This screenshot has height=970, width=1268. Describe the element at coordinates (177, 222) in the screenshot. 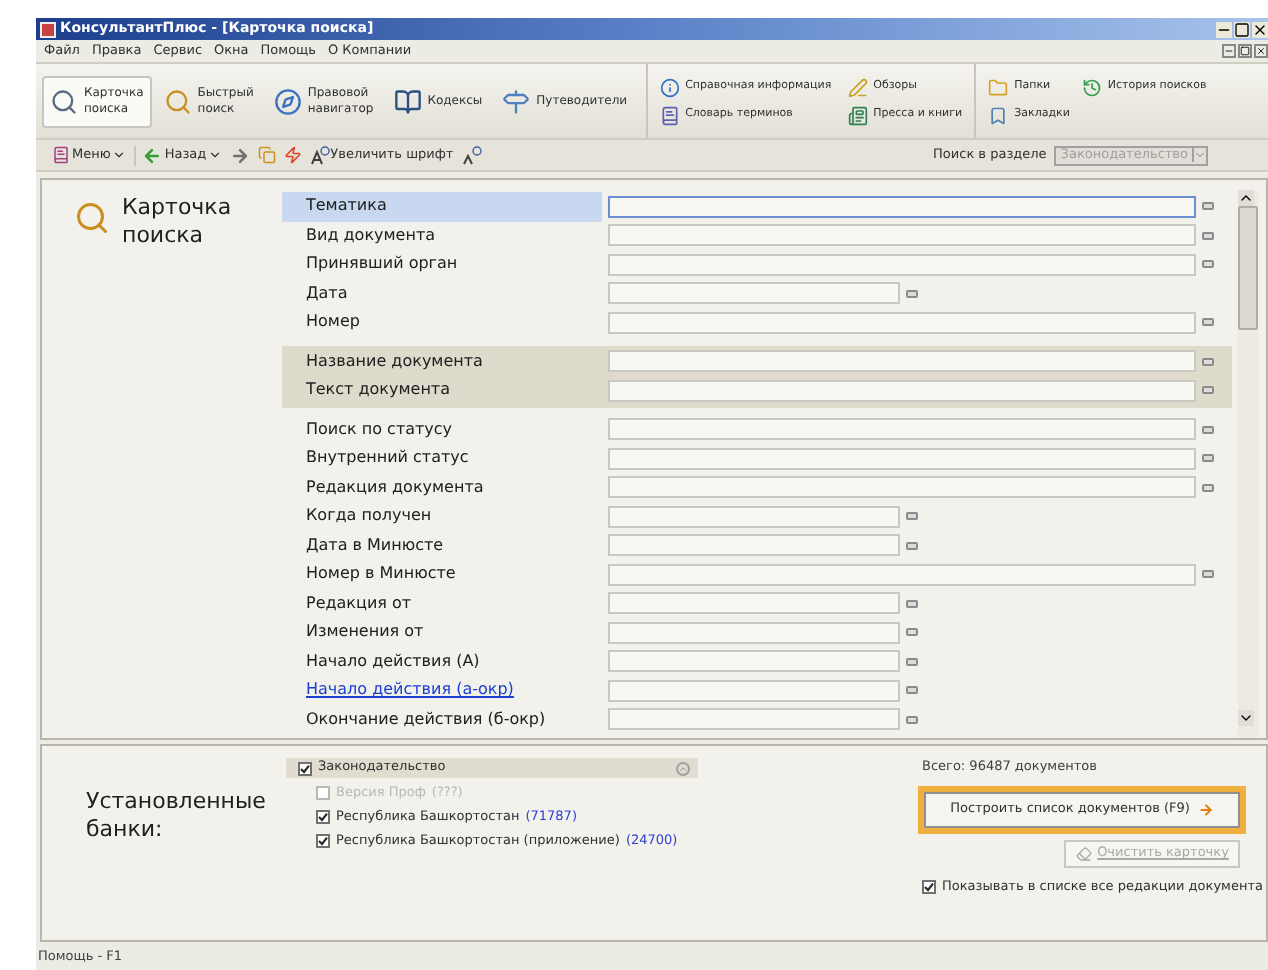

I see `card-title: Карточка поиска` at that location.